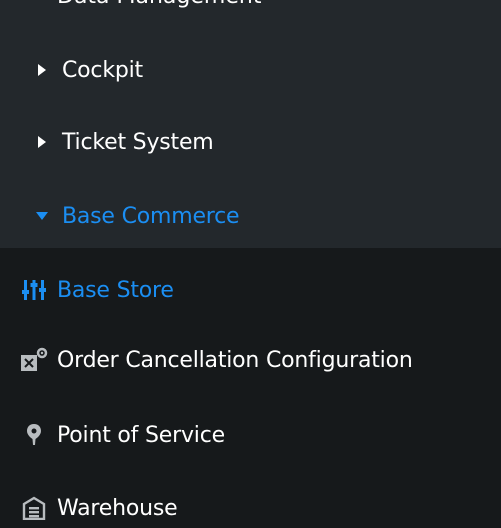  What do you see at coordinates (235, 360) in the screenshot?
I see `nav-item-label: Order Cancellation Configuration` at bounding box center [235, 360].